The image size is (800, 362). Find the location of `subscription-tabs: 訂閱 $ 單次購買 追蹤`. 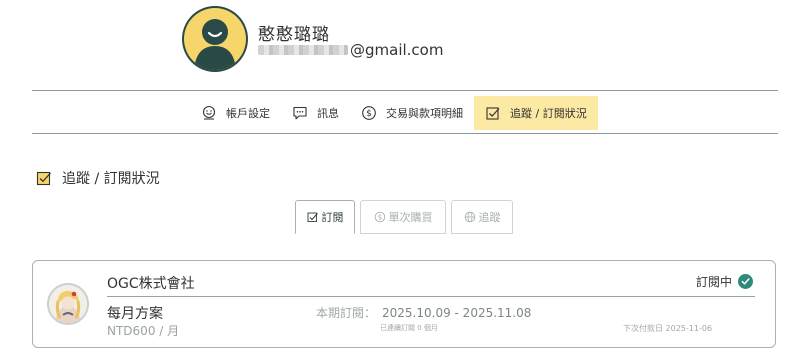

subscription-tabs: 訂閱 $ 單次購買 追蹤 is located at coordinates (404, 217).